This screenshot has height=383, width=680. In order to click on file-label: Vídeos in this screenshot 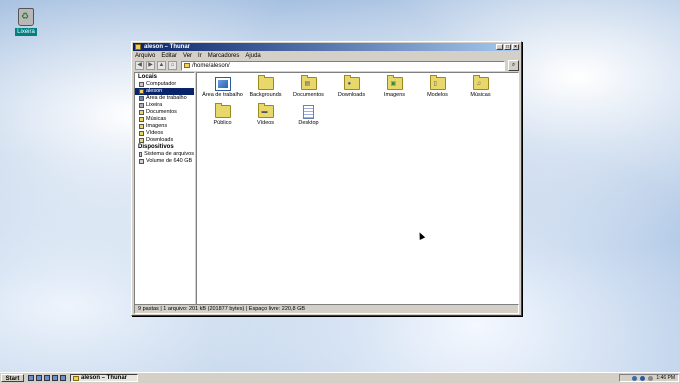, I will do `click(265, 123)`.